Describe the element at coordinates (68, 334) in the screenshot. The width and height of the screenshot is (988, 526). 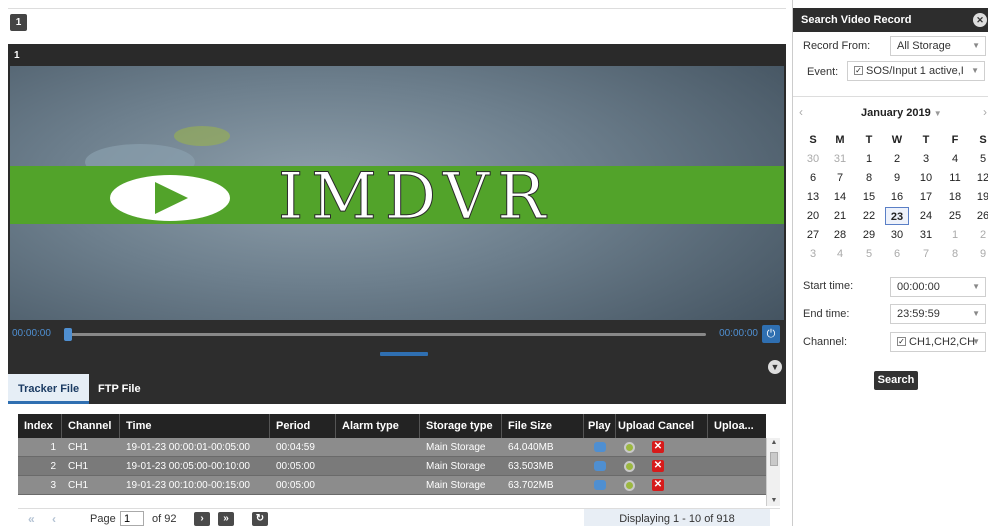
I see `seek-thumb` at that location.